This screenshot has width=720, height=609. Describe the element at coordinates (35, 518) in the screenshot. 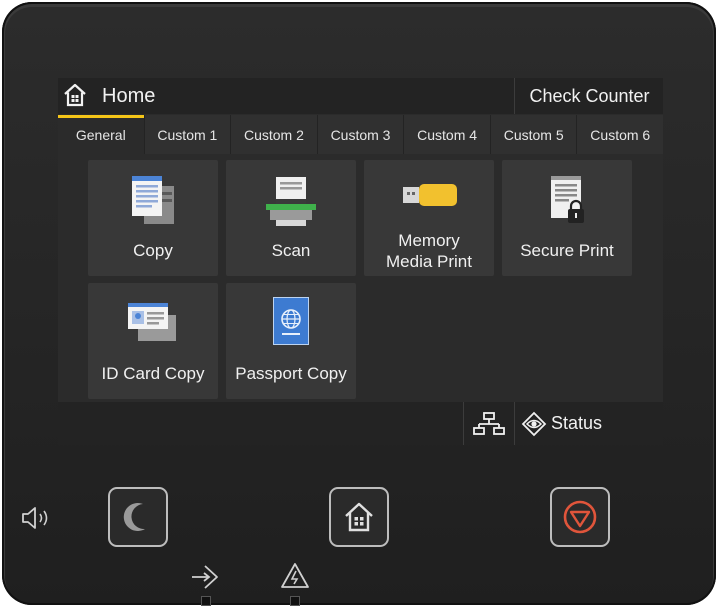

I see `volume-icon` at that location.